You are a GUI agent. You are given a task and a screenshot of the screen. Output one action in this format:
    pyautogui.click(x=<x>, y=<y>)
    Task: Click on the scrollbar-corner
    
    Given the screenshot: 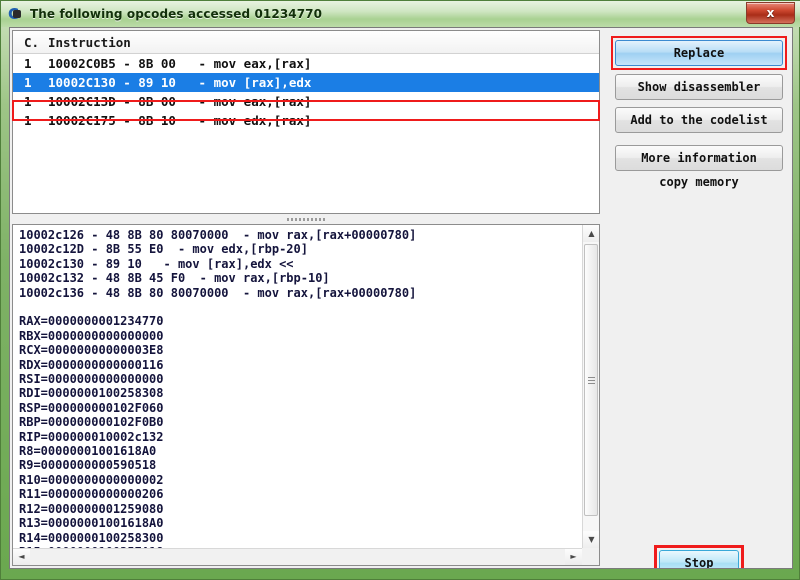 What is the action you would take?
    pyautogui.click(x=590, y=556)
    